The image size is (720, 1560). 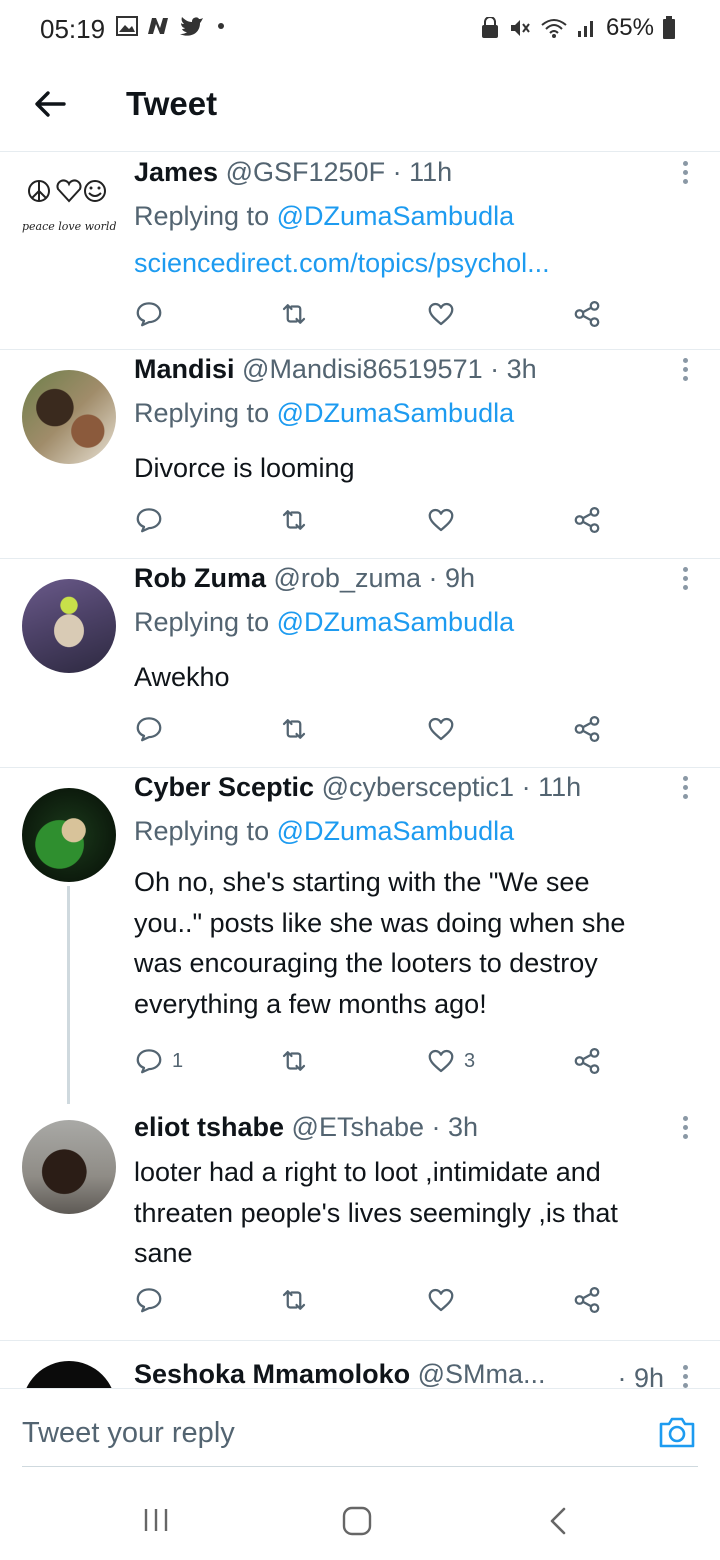 What do you see at coordinates (172, 103) in the screenshot?
I see `page-title: Tweet` at bounding box center [172, 103].